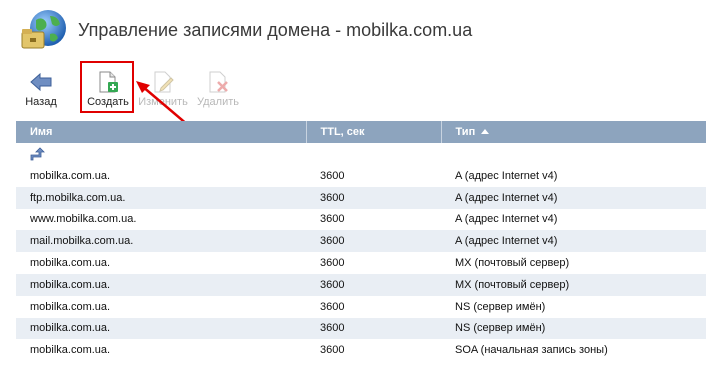 Image resolution: width=708 pixels, height=386 pixels. Describe the element at coordinates (161, 241) in the screenshot. I see `record-name-cell: mail.mobilka.com.ua.` at that location.